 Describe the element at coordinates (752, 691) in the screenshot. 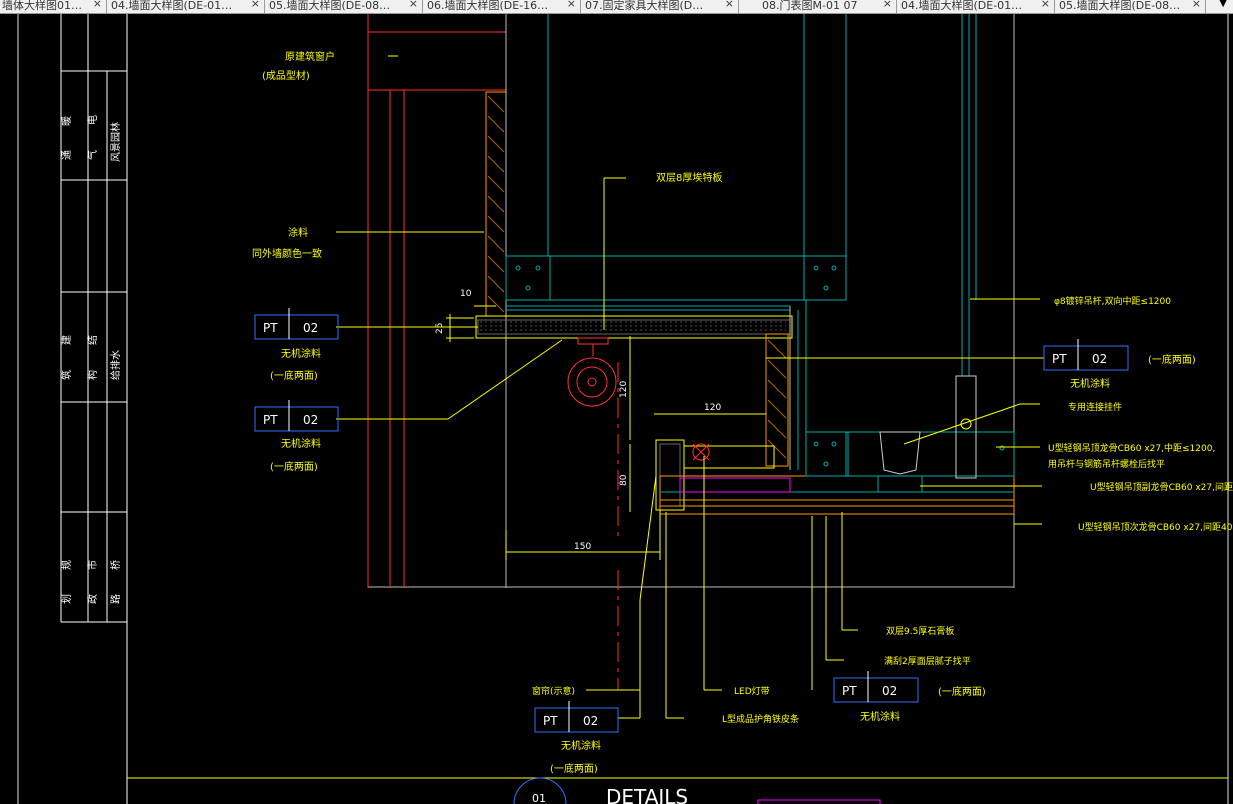

I see `label-led: LED灯带` at that location.